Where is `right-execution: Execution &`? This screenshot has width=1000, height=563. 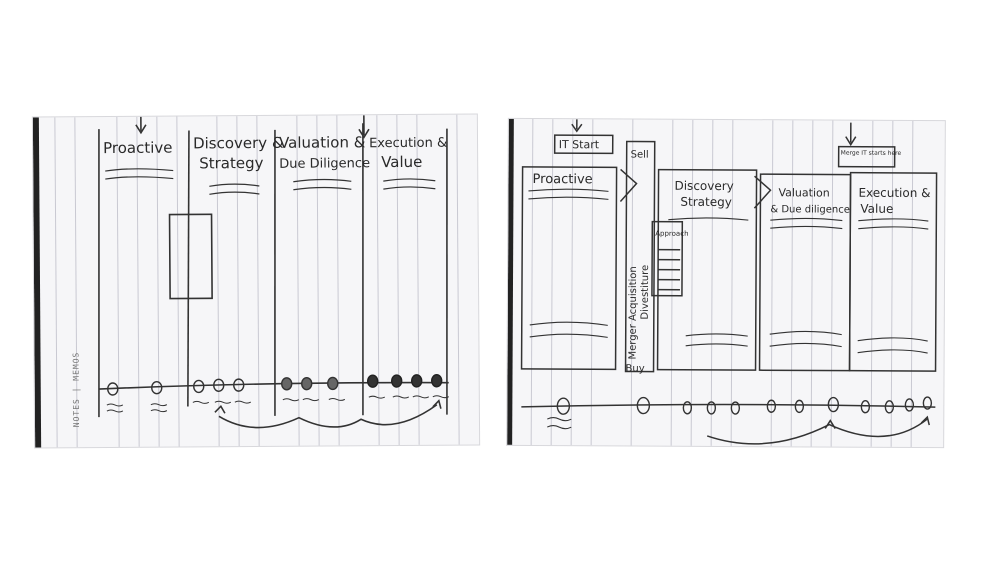 right-execution: Execution & is located at coordinates (894, 193).